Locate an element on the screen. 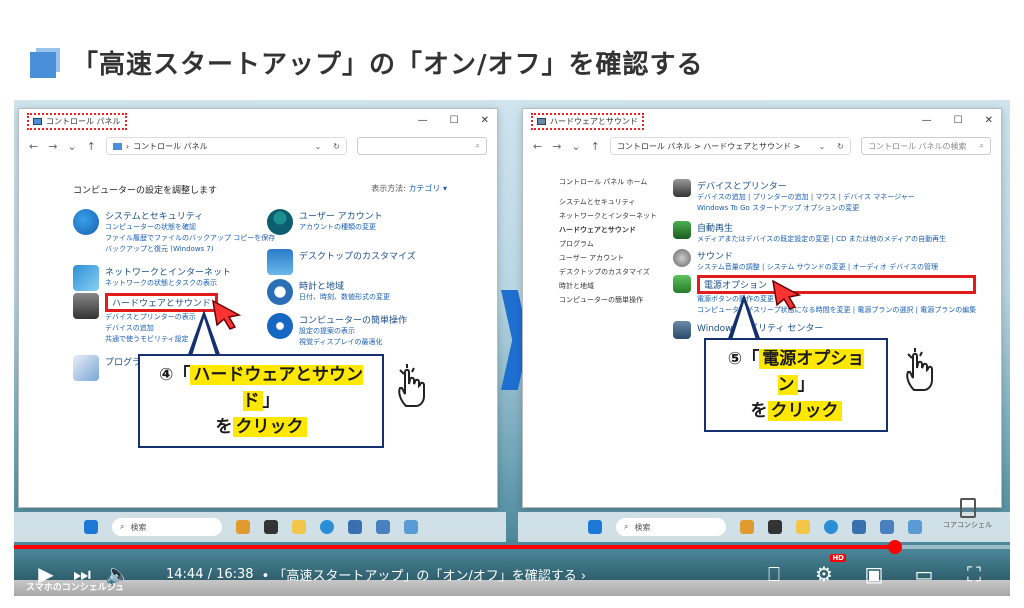  section-links: システム音量の調整 | システム サウンドの変更 | オーディオ デバイスの管理 is located at coordinates (817, 267).